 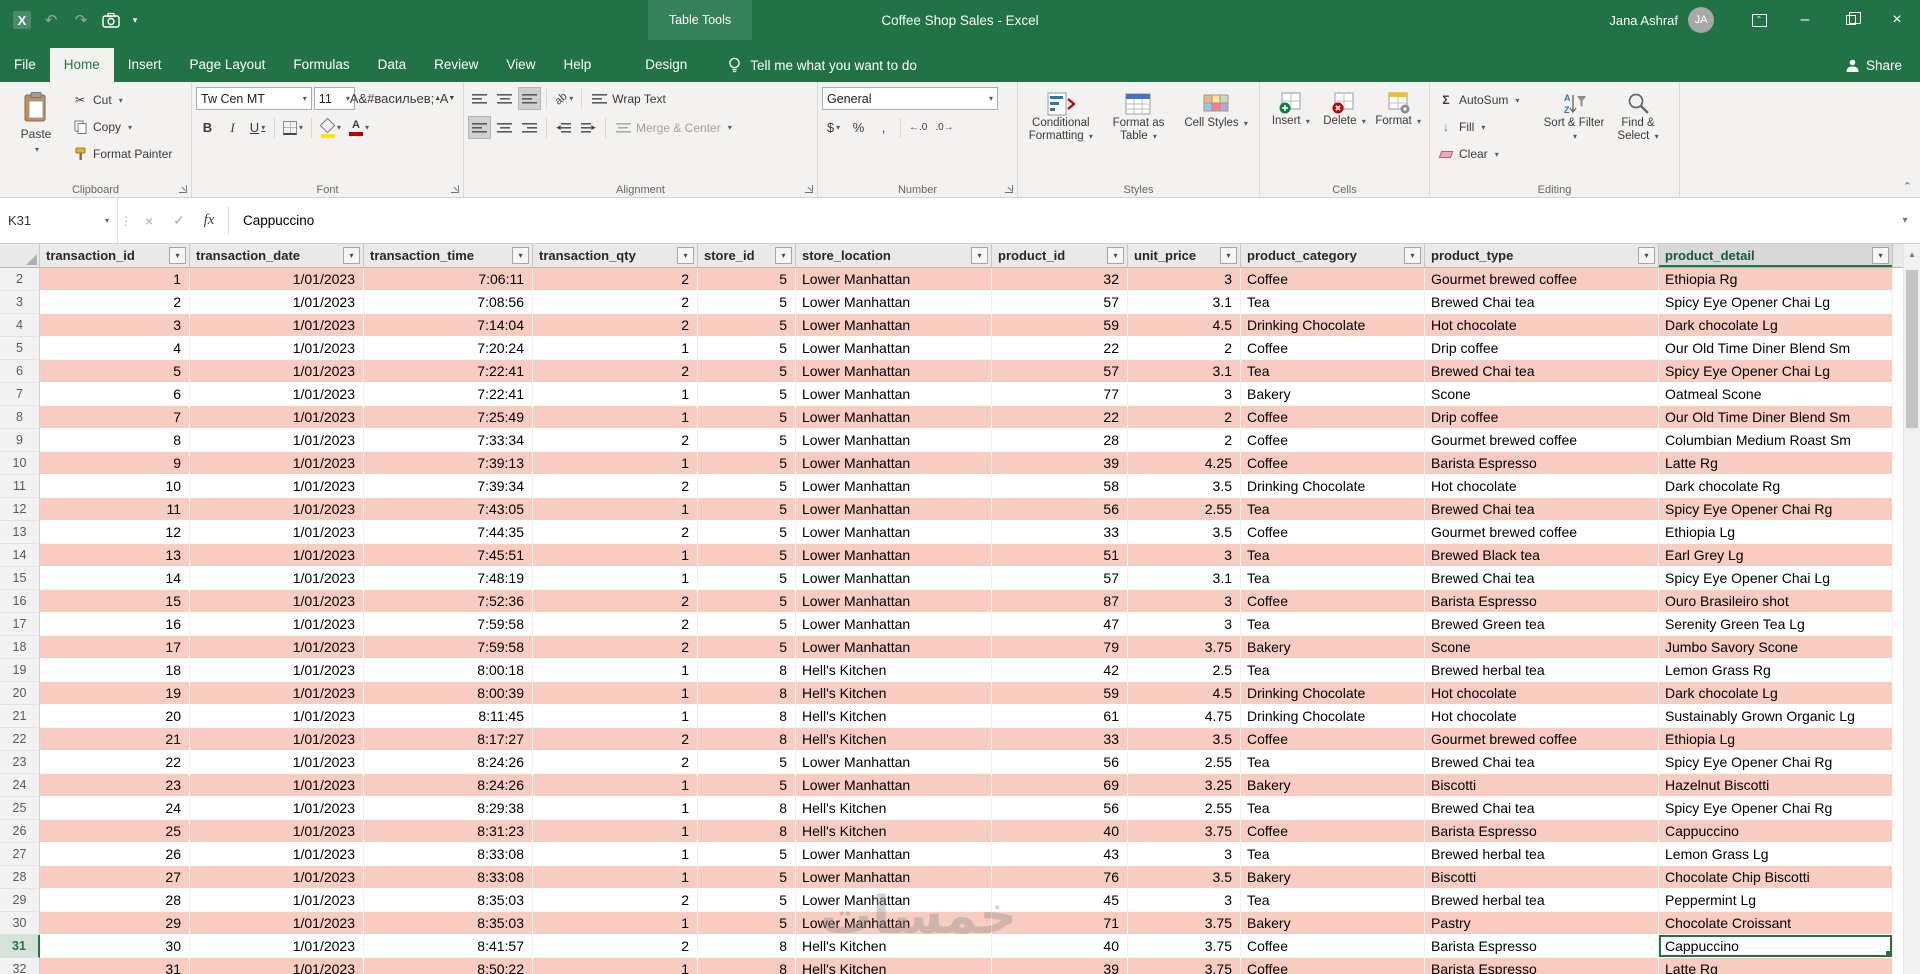 What do you see at coordinates (1542, 693) in the screenshot?
I see `cell-product_type-r20: Hot chocolate` at bounding box center [1542, 693].